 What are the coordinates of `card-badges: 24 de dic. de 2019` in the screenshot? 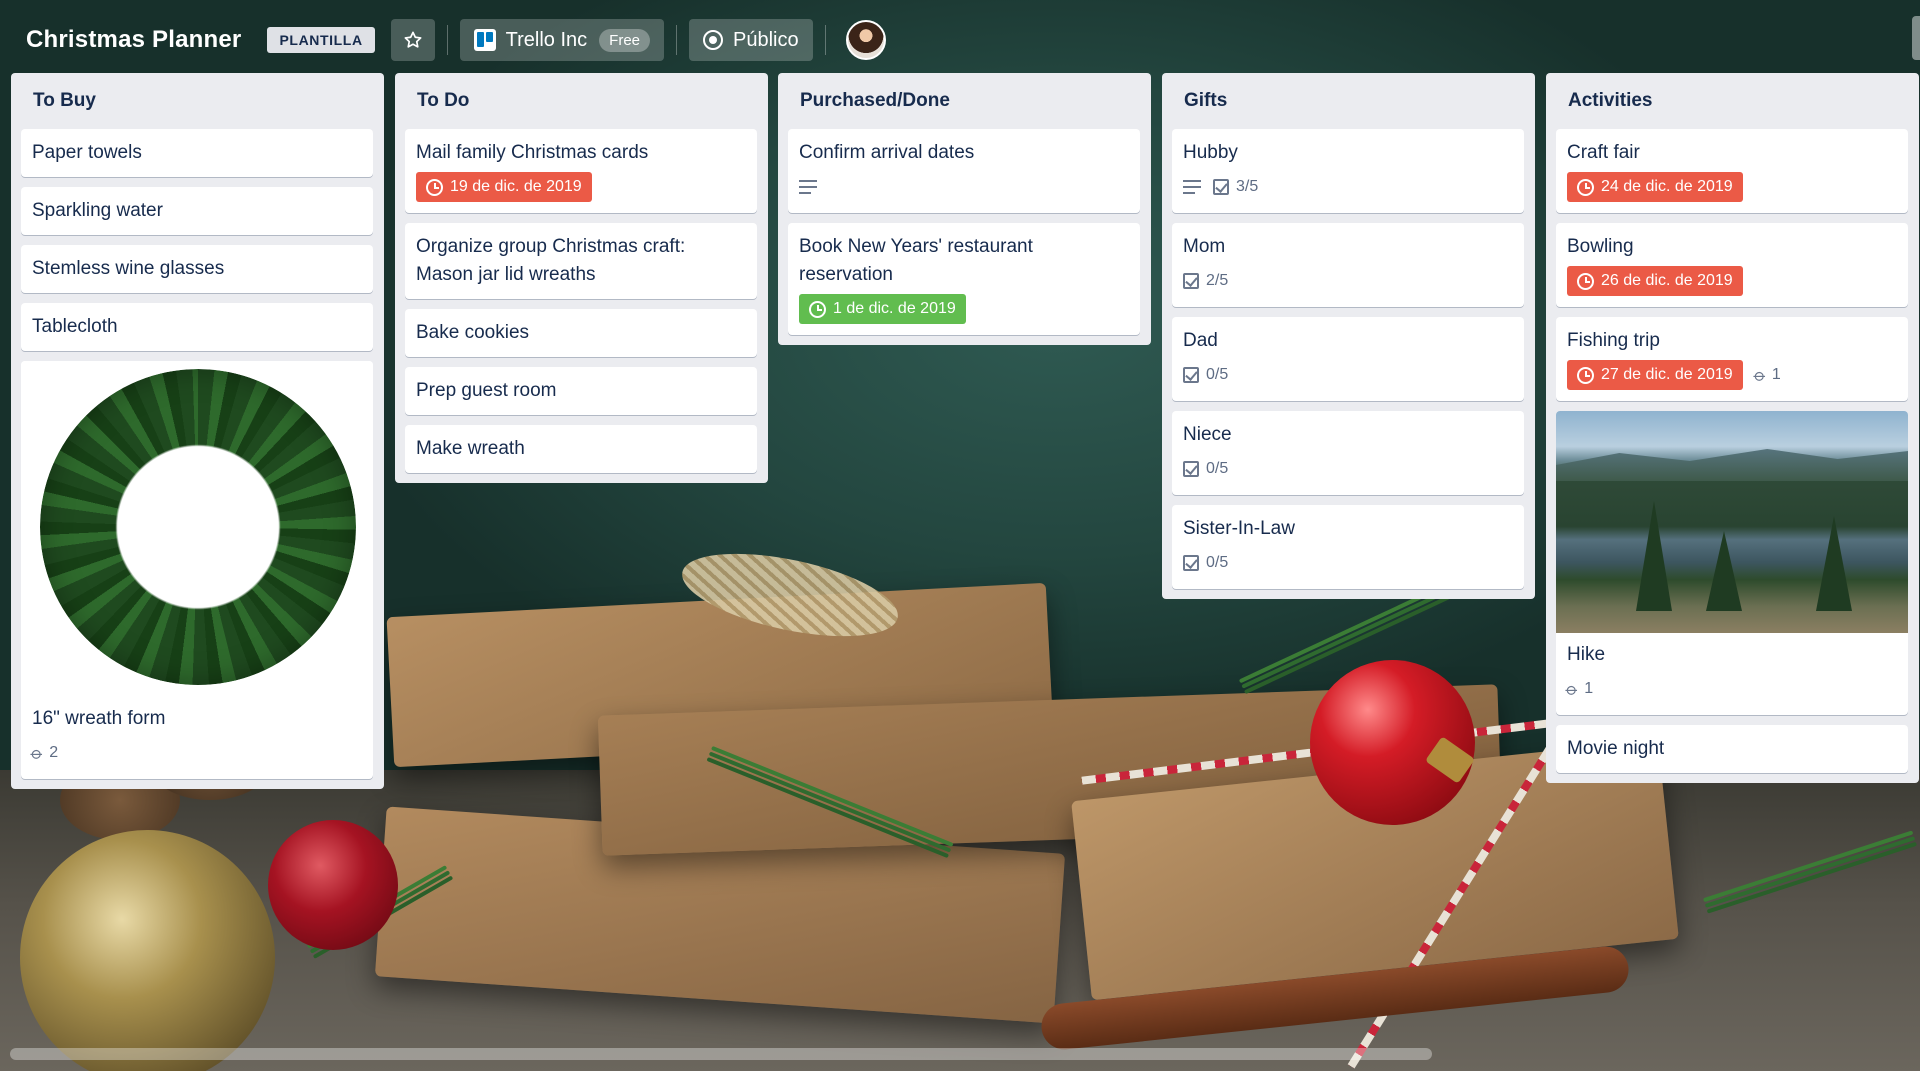 It's located at (1732, 187).